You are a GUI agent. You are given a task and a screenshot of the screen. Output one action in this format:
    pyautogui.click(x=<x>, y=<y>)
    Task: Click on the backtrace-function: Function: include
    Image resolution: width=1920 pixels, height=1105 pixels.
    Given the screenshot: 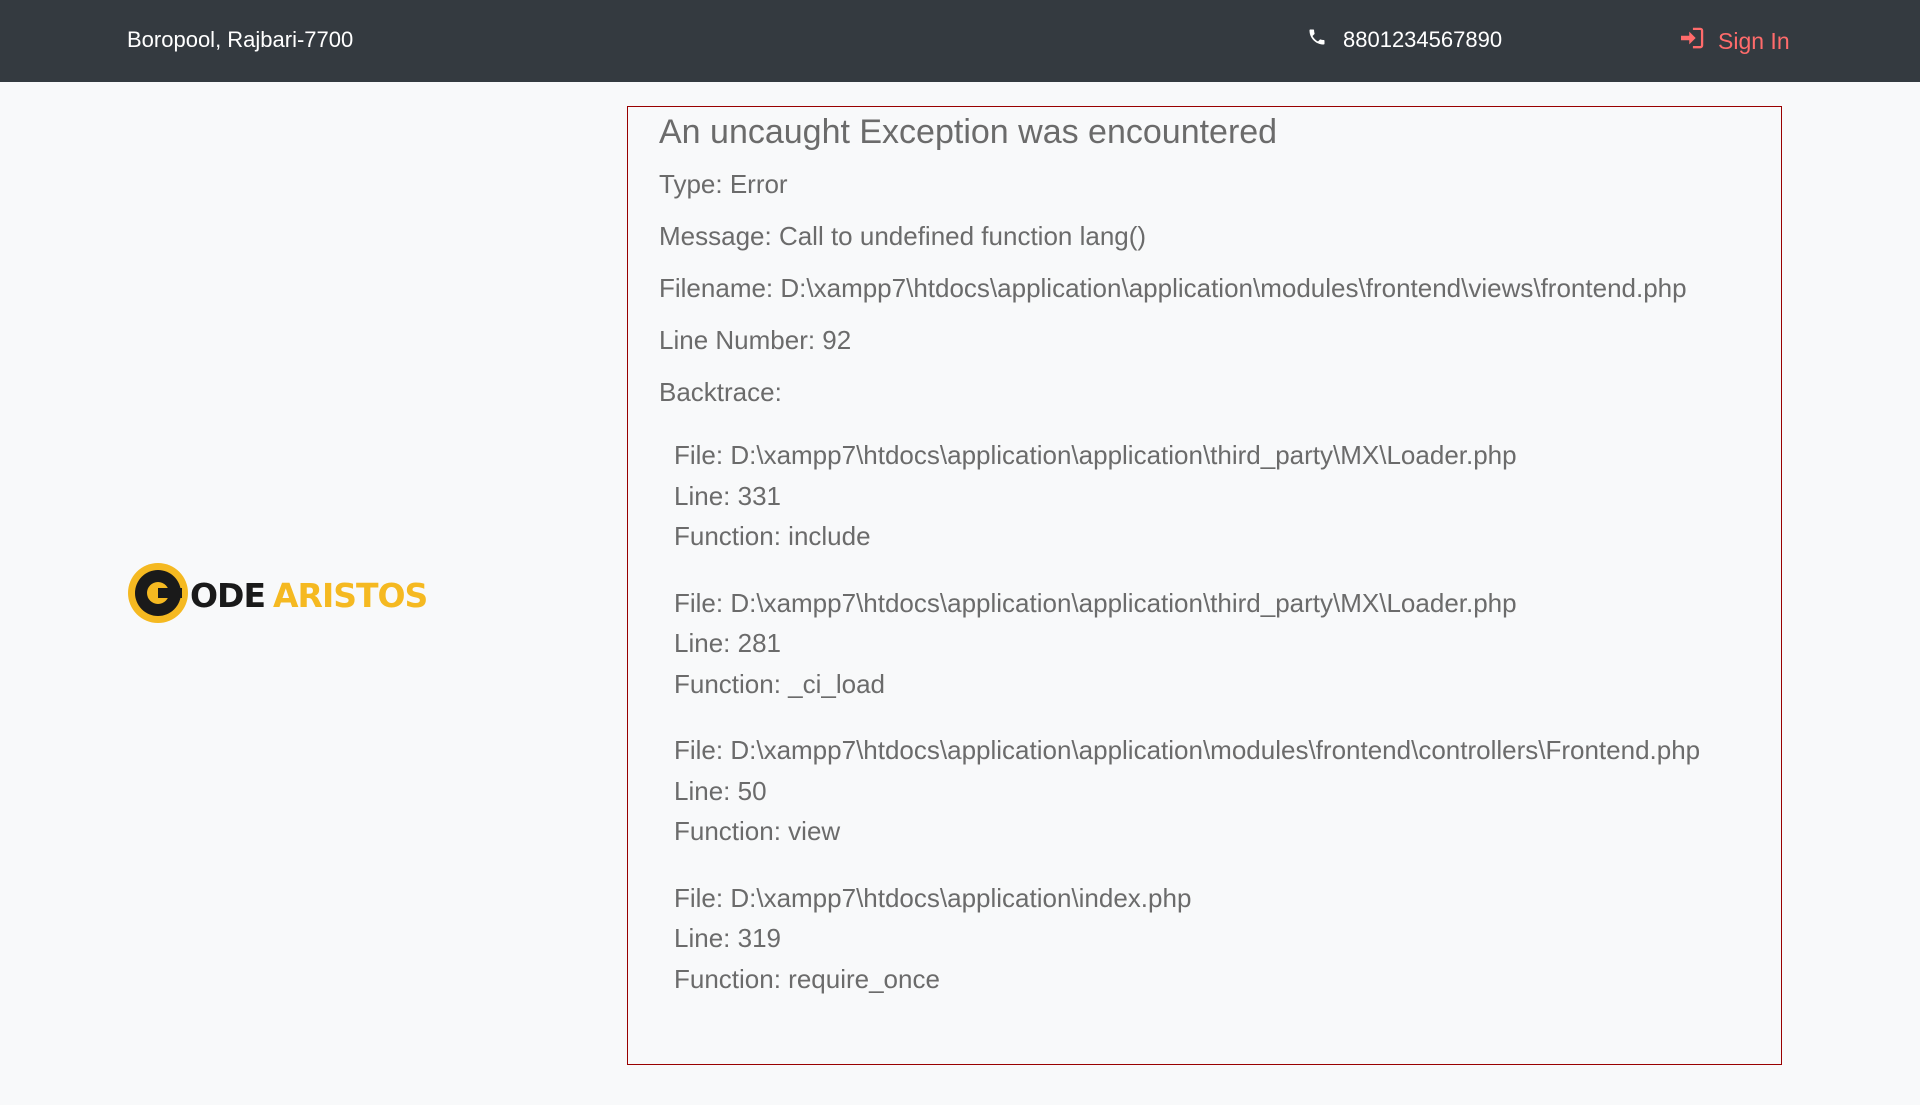 What is the action you would take?
    pyautogui.click(x=772, y=536)
    